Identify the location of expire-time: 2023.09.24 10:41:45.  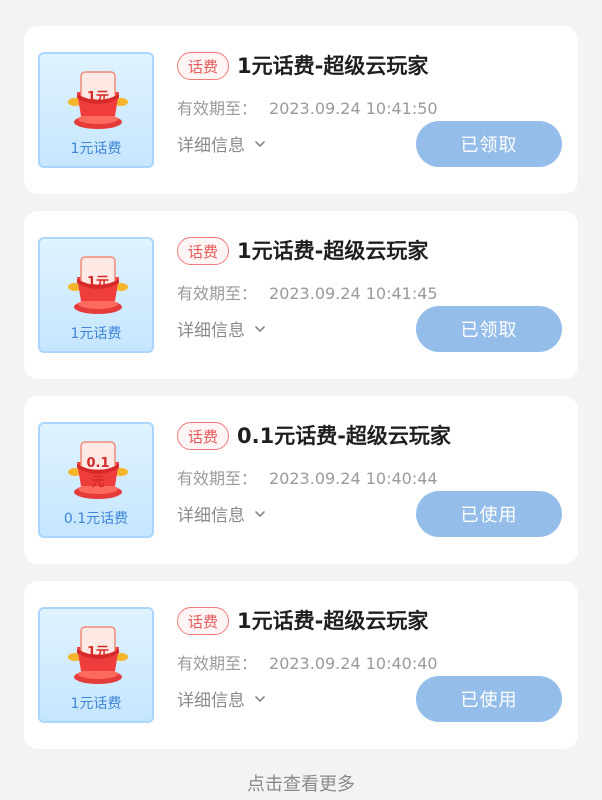
(353, 293).